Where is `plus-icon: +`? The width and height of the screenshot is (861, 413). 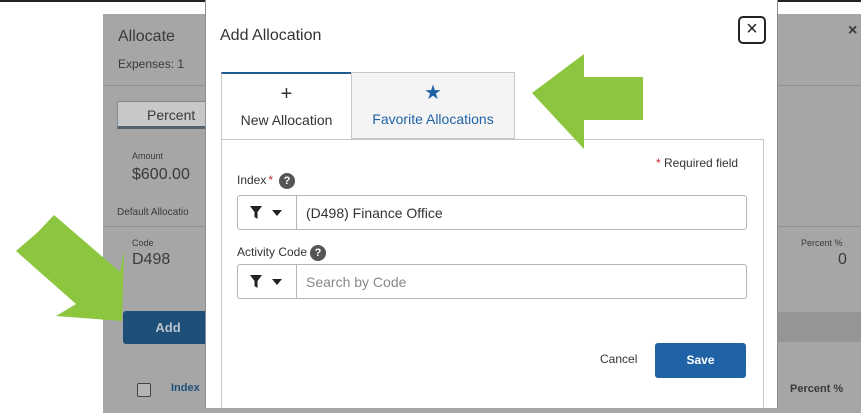 plus-icon: + is located at coordinates (286, 94).